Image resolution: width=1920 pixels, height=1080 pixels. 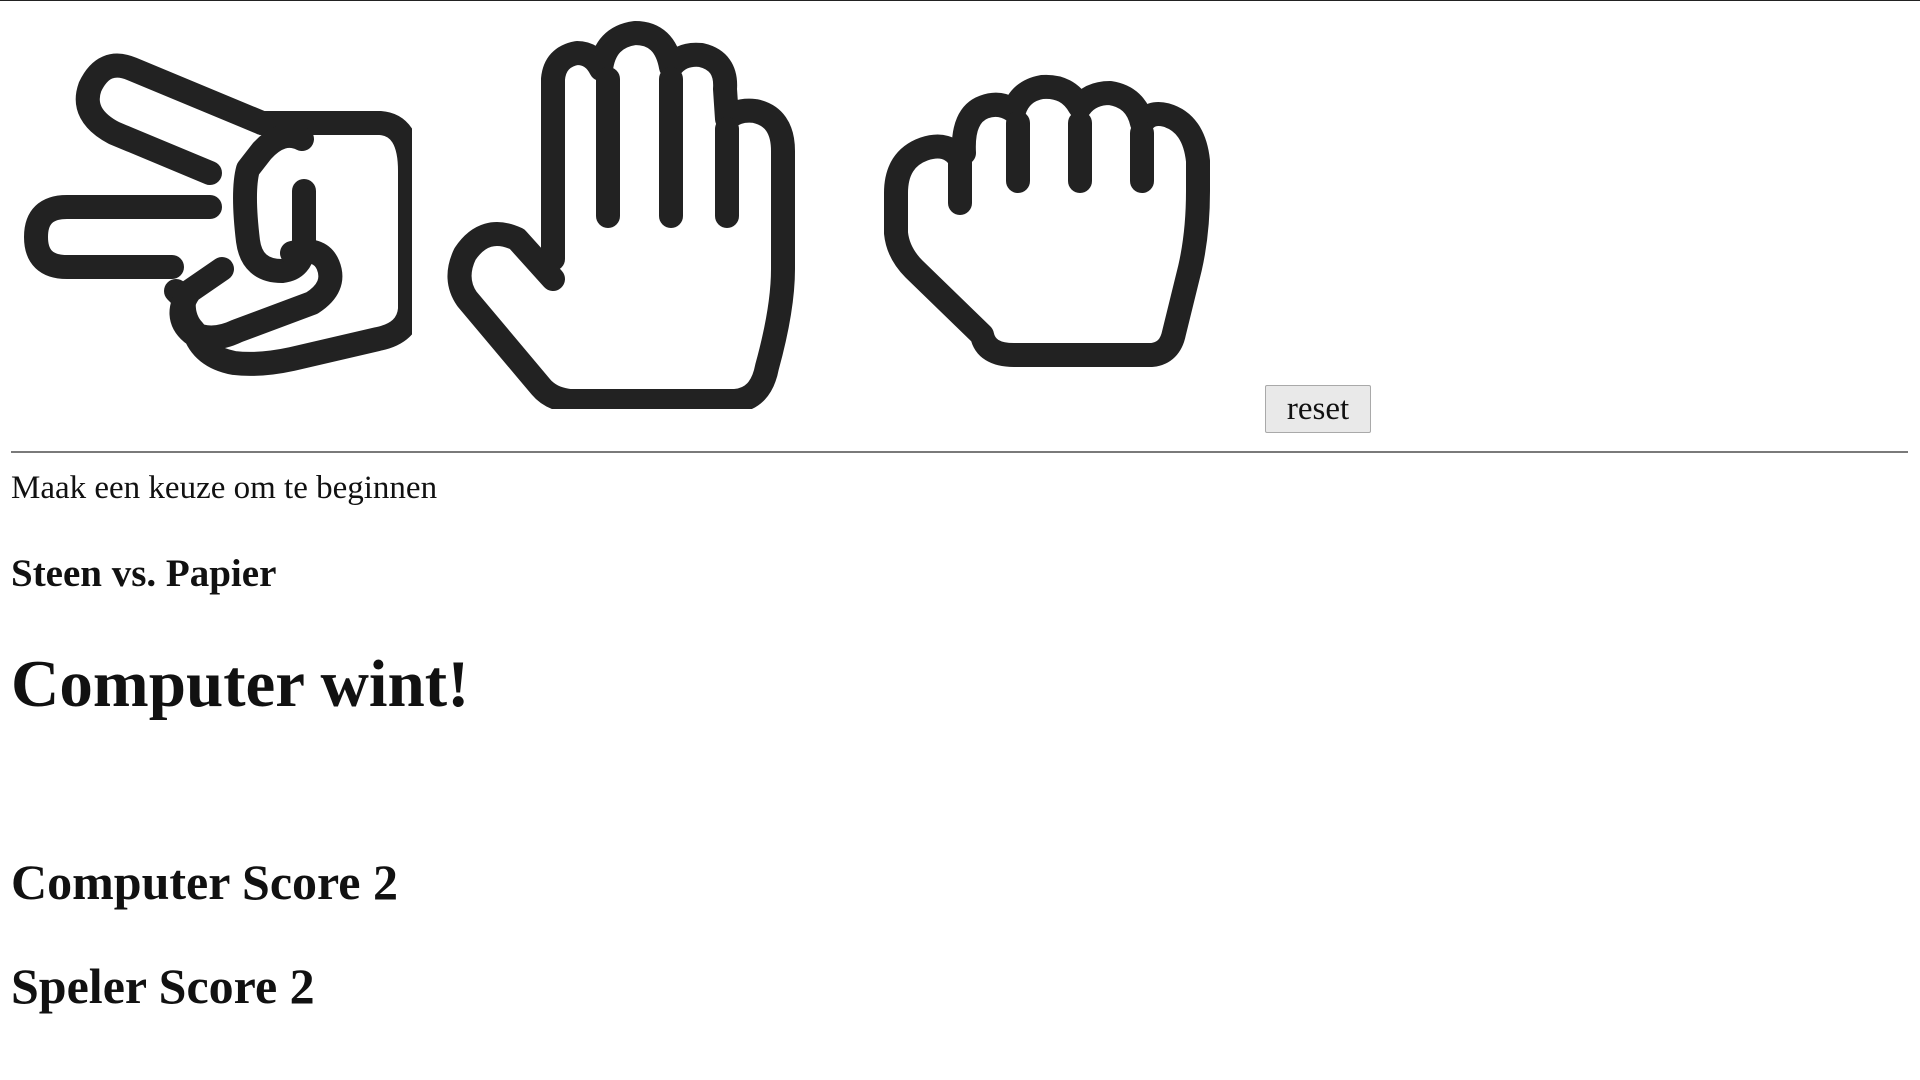 I want to click on computer-score: Computer Score 2, so click(x=204, y=882).